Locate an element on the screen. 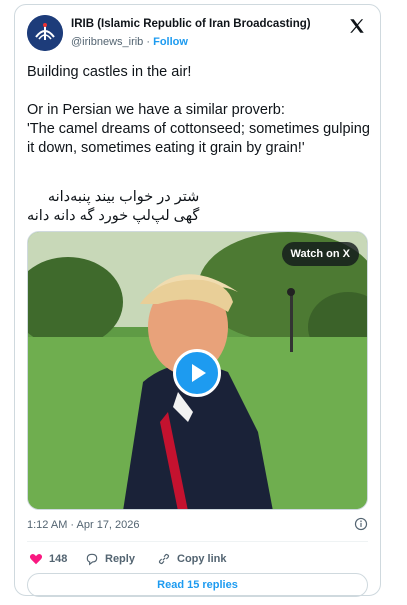 The image size is (407, 605). reply-icon is located at coordinates (92, 559).